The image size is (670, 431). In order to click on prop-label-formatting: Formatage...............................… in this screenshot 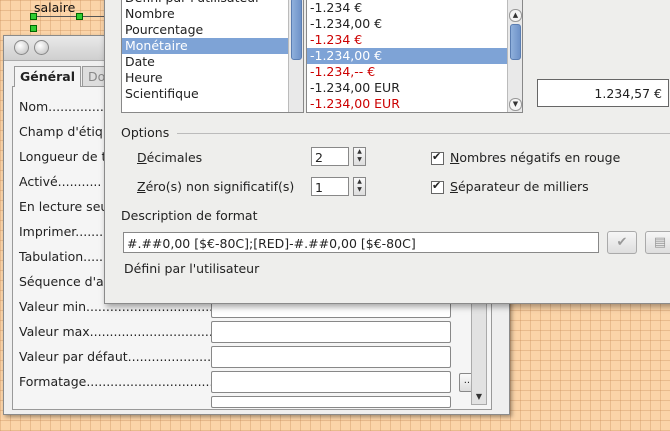, I will do `click(128, 381)`.